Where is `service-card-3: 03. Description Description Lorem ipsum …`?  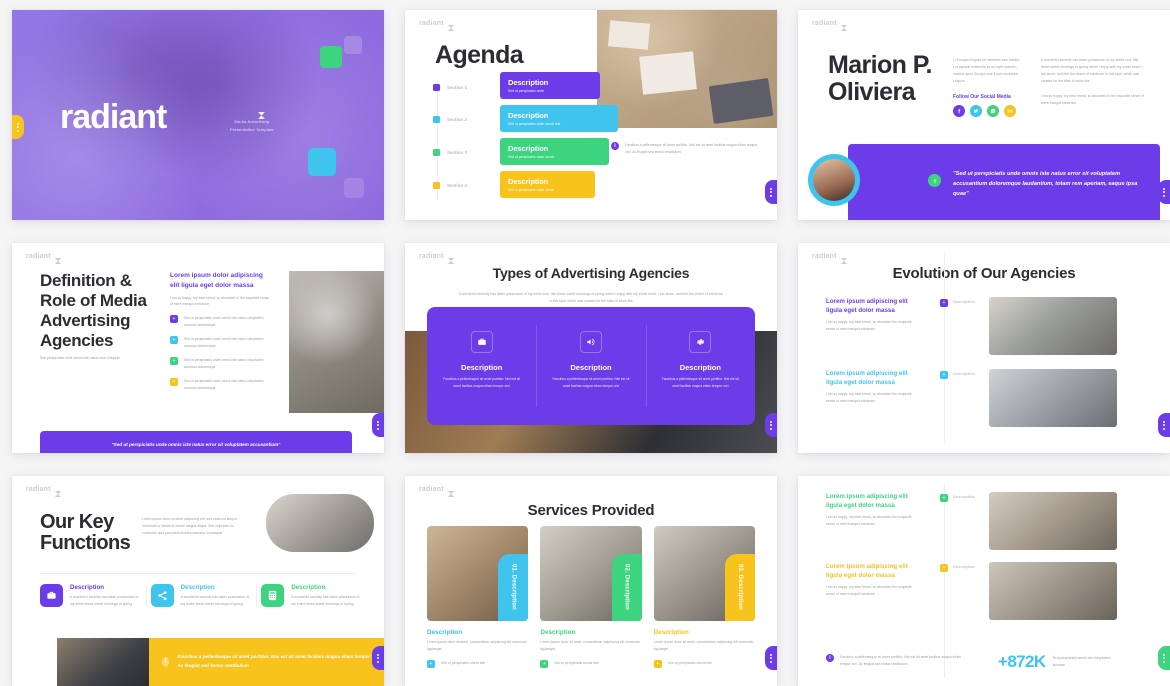 service-card-3: 03. Description Description Lorem ipsum … is located at coordinates (704, 597).